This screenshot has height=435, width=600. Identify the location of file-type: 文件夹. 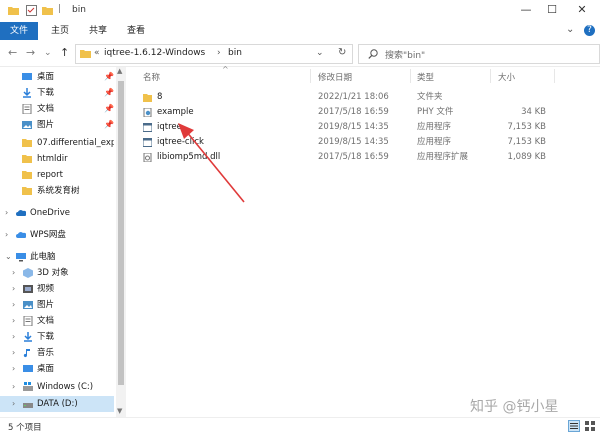
(430, 97).